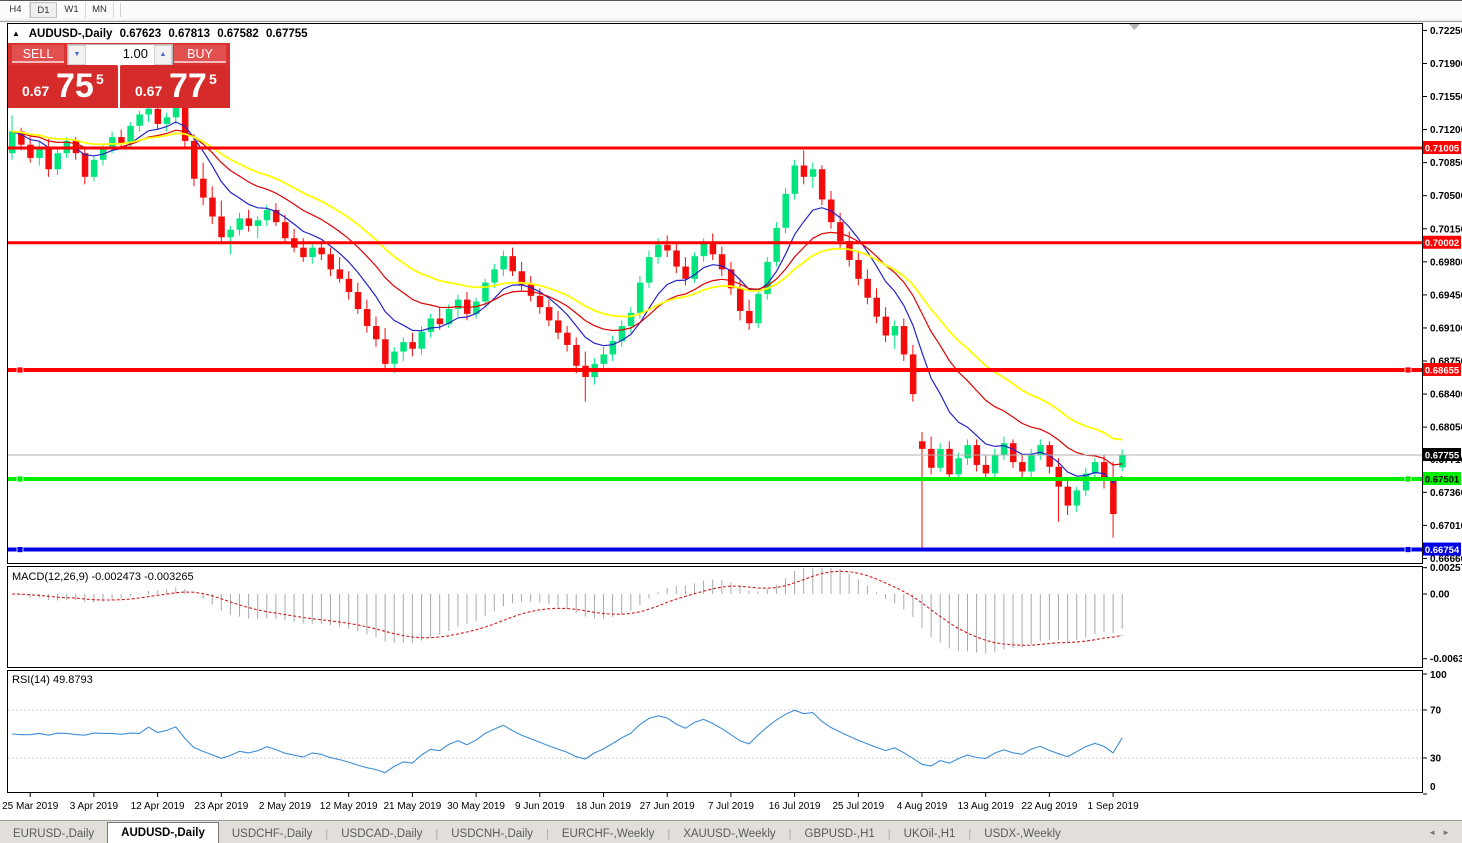 This screenshot has height=843, width=1462. Describe the element at coordinates (286, 34) in the screenshot. I see `ohlc-close: 0.67755` at that location.